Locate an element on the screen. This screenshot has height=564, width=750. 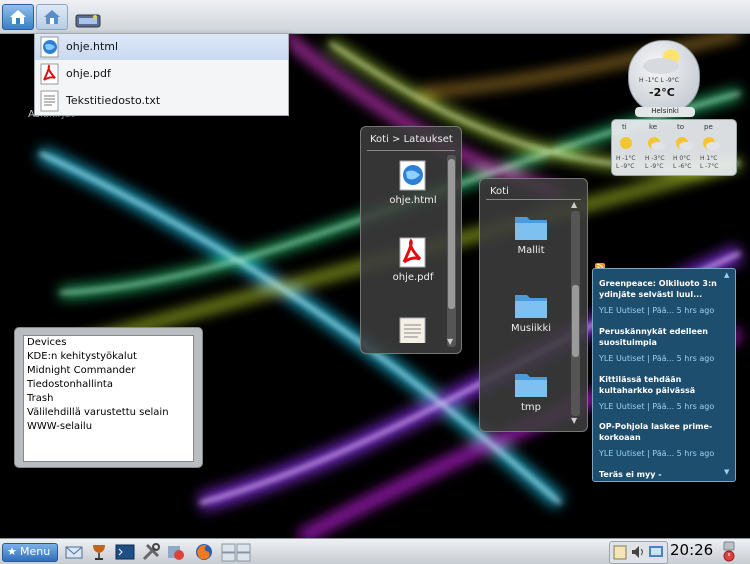
list-item: Trash is located at coordinates (108, 399).